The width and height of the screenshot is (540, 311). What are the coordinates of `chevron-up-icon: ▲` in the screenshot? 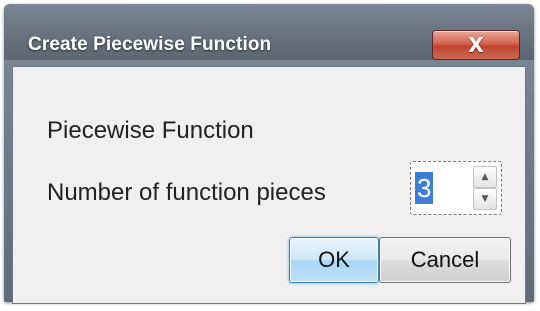 It's located at (485, 177).